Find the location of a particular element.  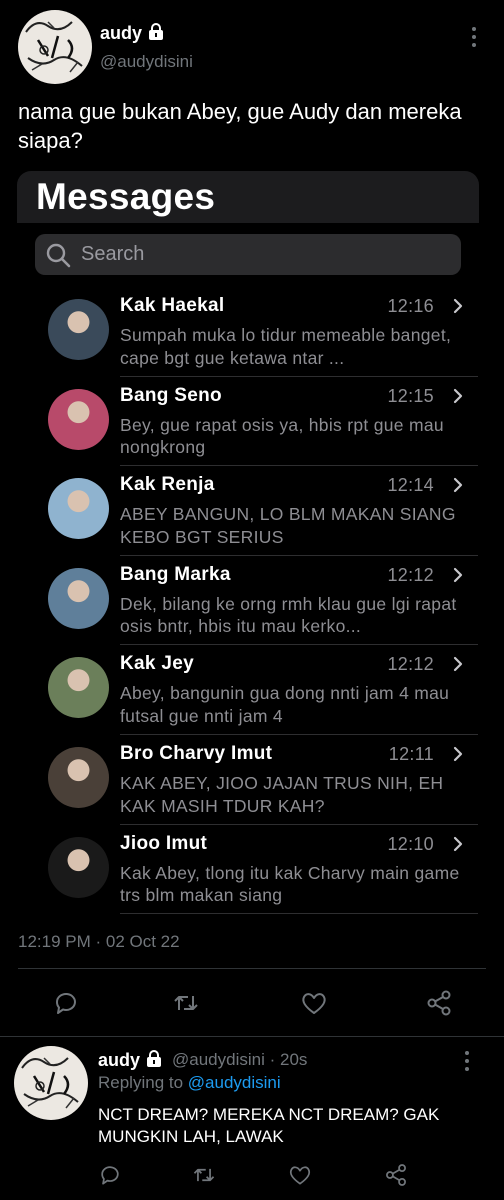

replying-to-label: Replying to is located at coordinates (141, 1082).